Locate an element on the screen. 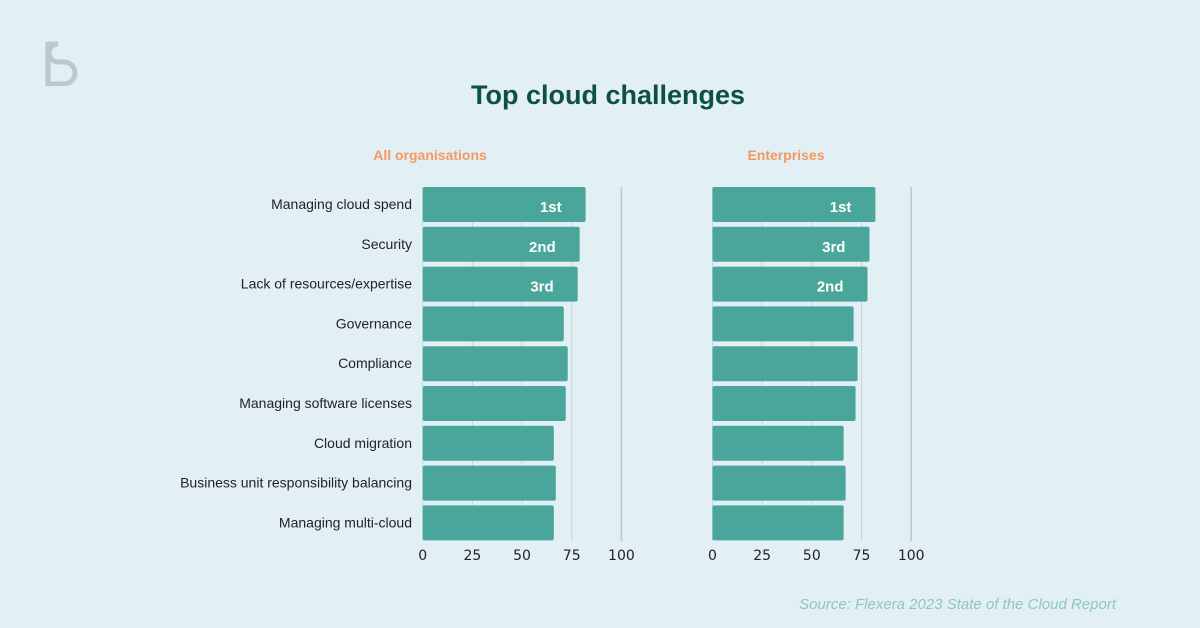 Image resolution: width=1200 pixels, height=628 pixels. category-label: Business unit responsibility balancing is located at coordinates (296, 483).